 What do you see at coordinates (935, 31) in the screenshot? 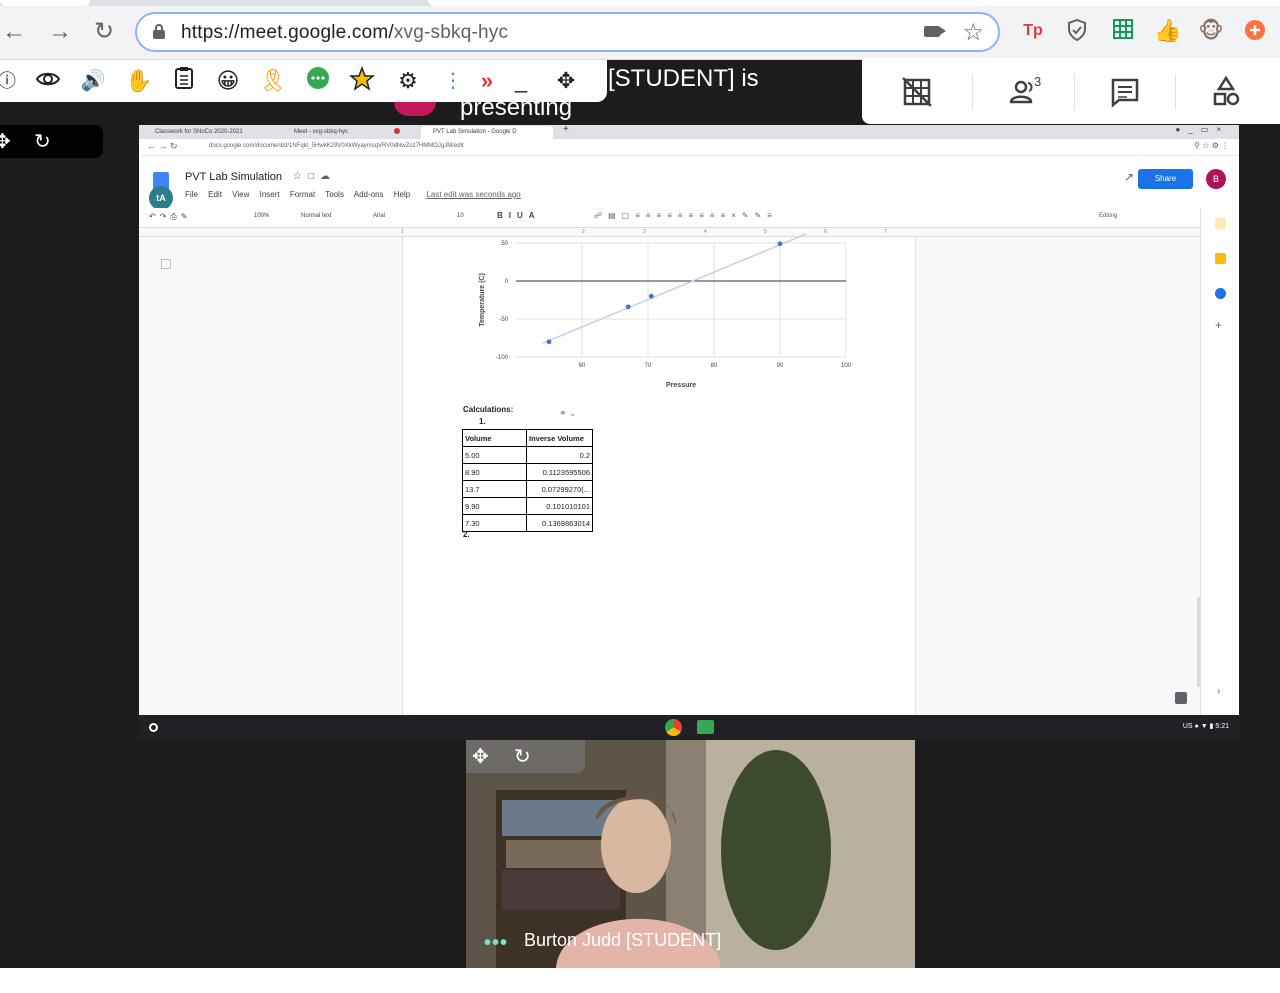
I see `camera-icon` at bounding box center [935, 31].